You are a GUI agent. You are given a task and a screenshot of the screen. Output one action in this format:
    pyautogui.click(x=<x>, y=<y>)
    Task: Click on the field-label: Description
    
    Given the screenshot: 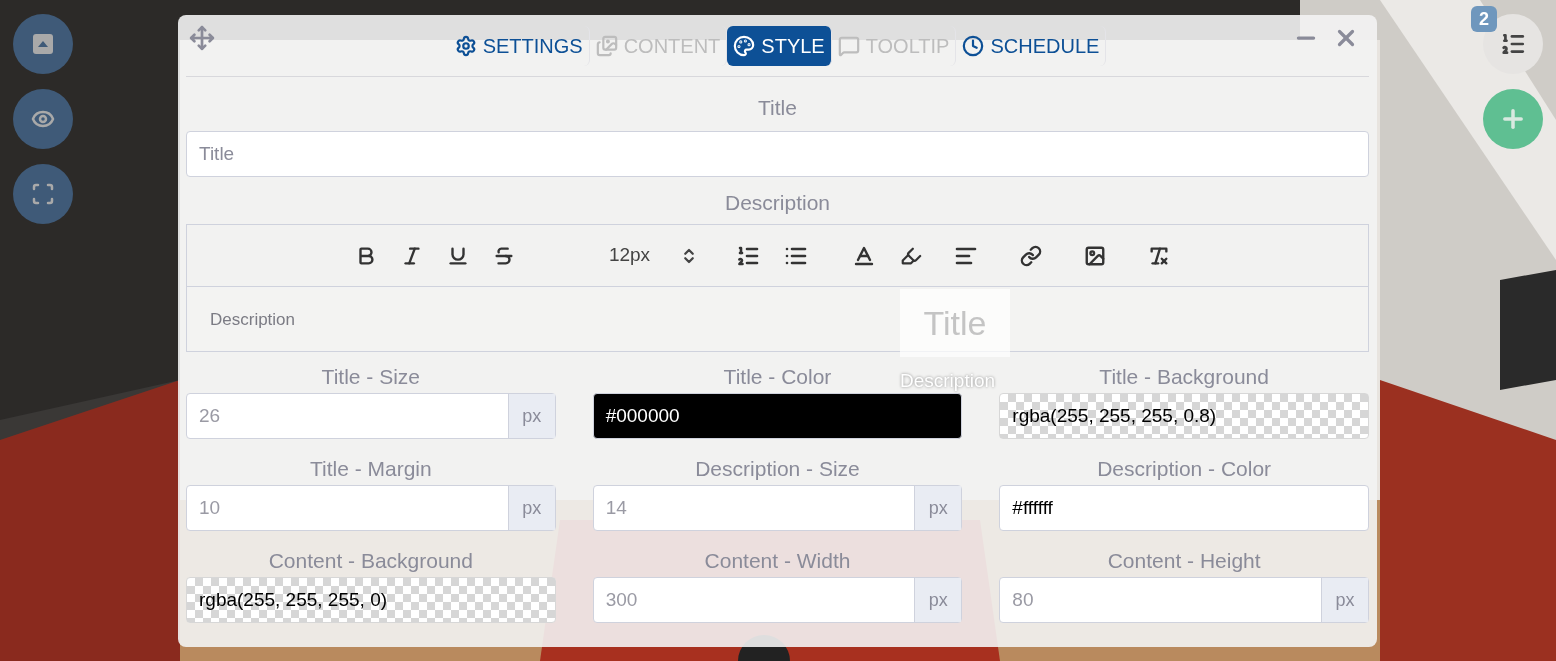 What is the action you would take?
    pyautogui.click(x=777, y=203)
    